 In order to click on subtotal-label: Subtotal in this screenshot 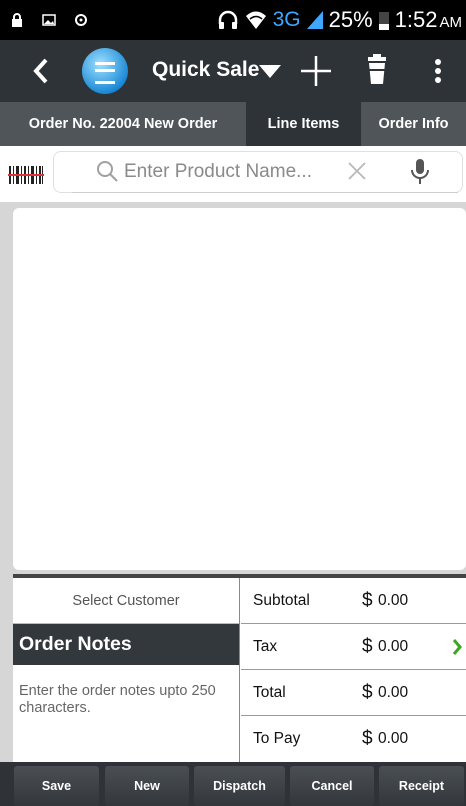, I will do `click(281, 600)`.